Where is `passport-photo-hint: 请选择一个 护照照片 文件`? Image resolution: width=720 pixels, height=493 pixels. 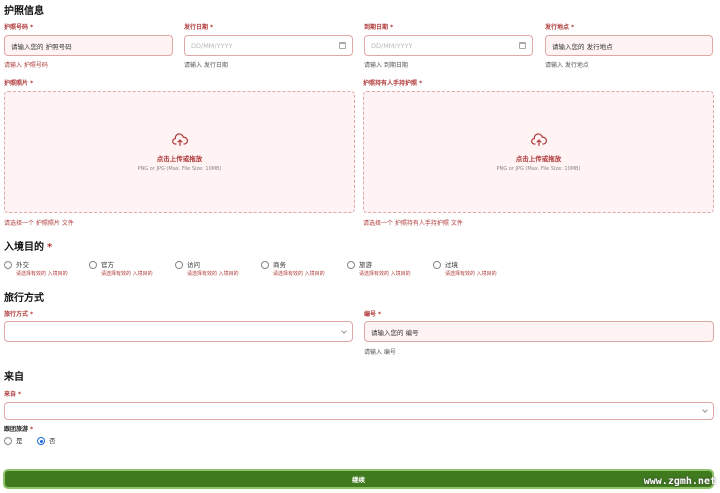
passport-photo-hint: 请选择一个 护照照片 文件 is located at coordinates (39, 223).